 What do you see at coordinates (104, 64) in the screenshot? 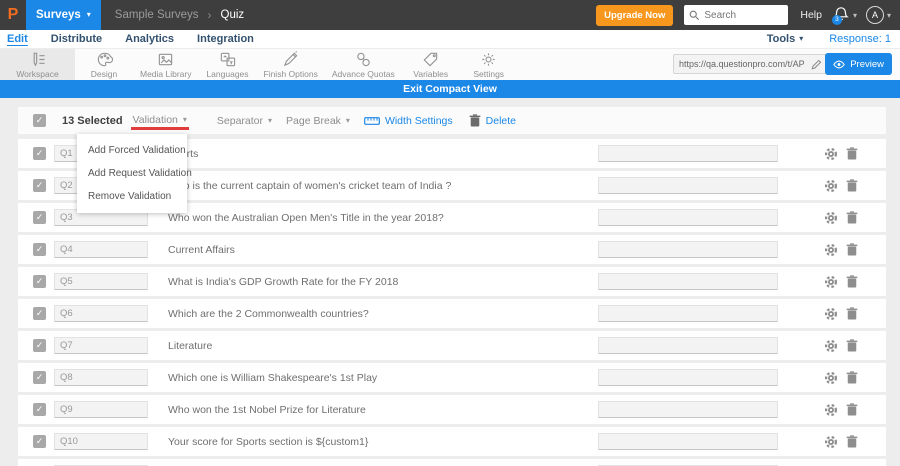
I see `toolbar-tab-design: Design` at bounding box center [104, 64].